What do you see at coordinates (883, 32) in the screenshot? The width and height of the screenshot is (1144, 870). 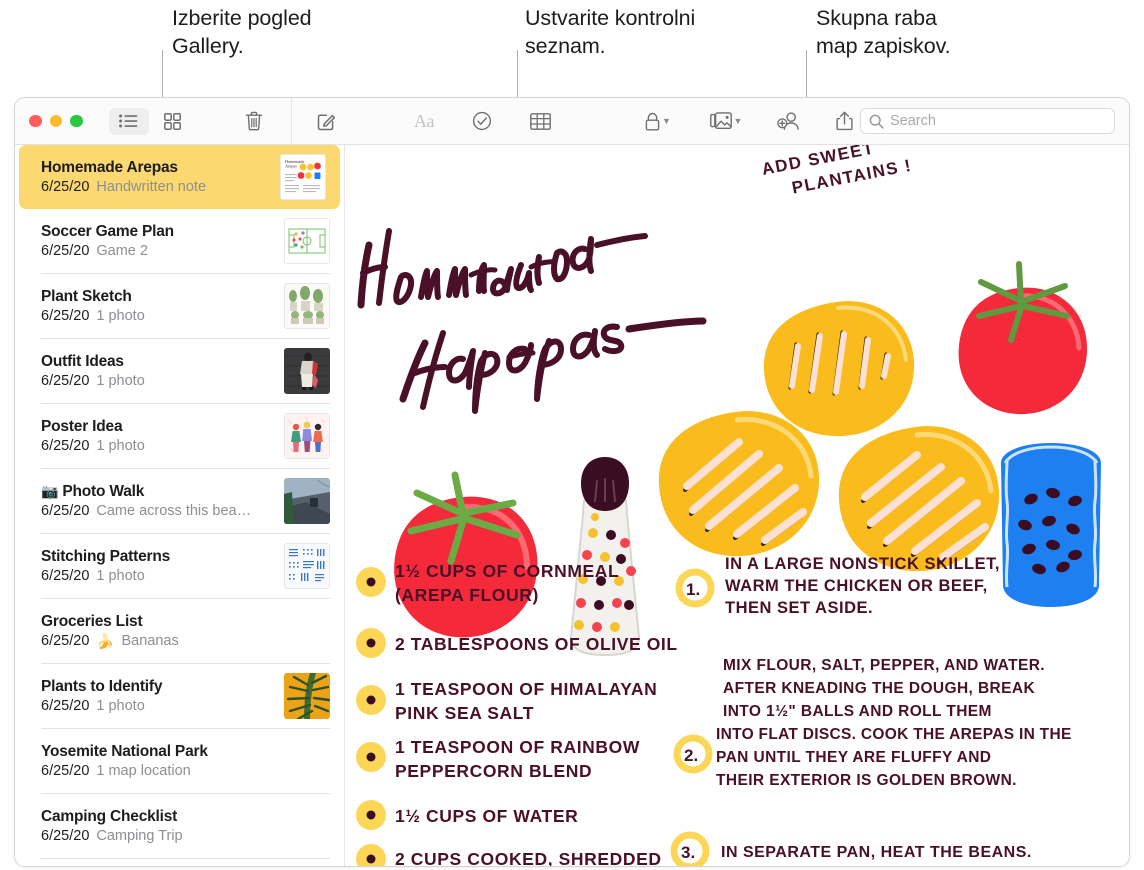 I see `callout-share: Skupna raba map zapiskov.` at bounding box center [883, 32].